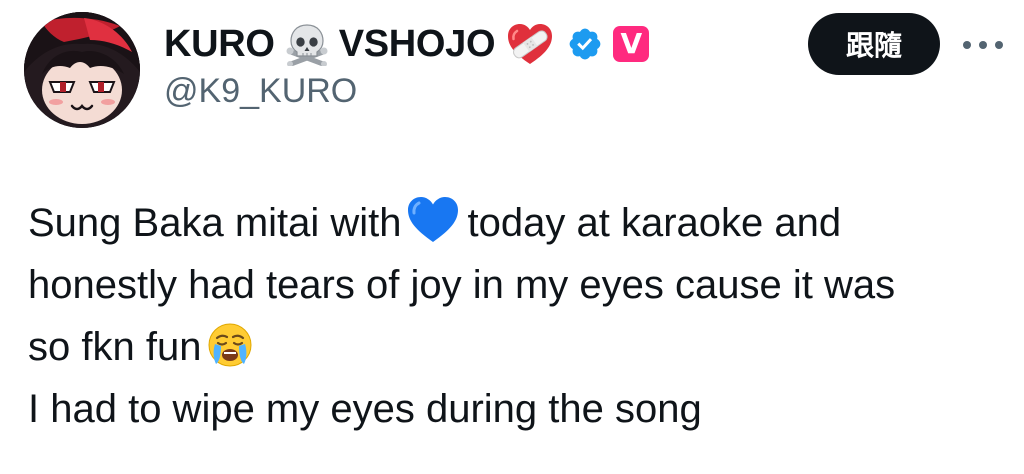 The height and width of the screenshot is (474, 1024). What do you see at coordinates (307, 44) in the screenshot?
I see `skull-crossbones-icon` at bounding box center [307, 44].